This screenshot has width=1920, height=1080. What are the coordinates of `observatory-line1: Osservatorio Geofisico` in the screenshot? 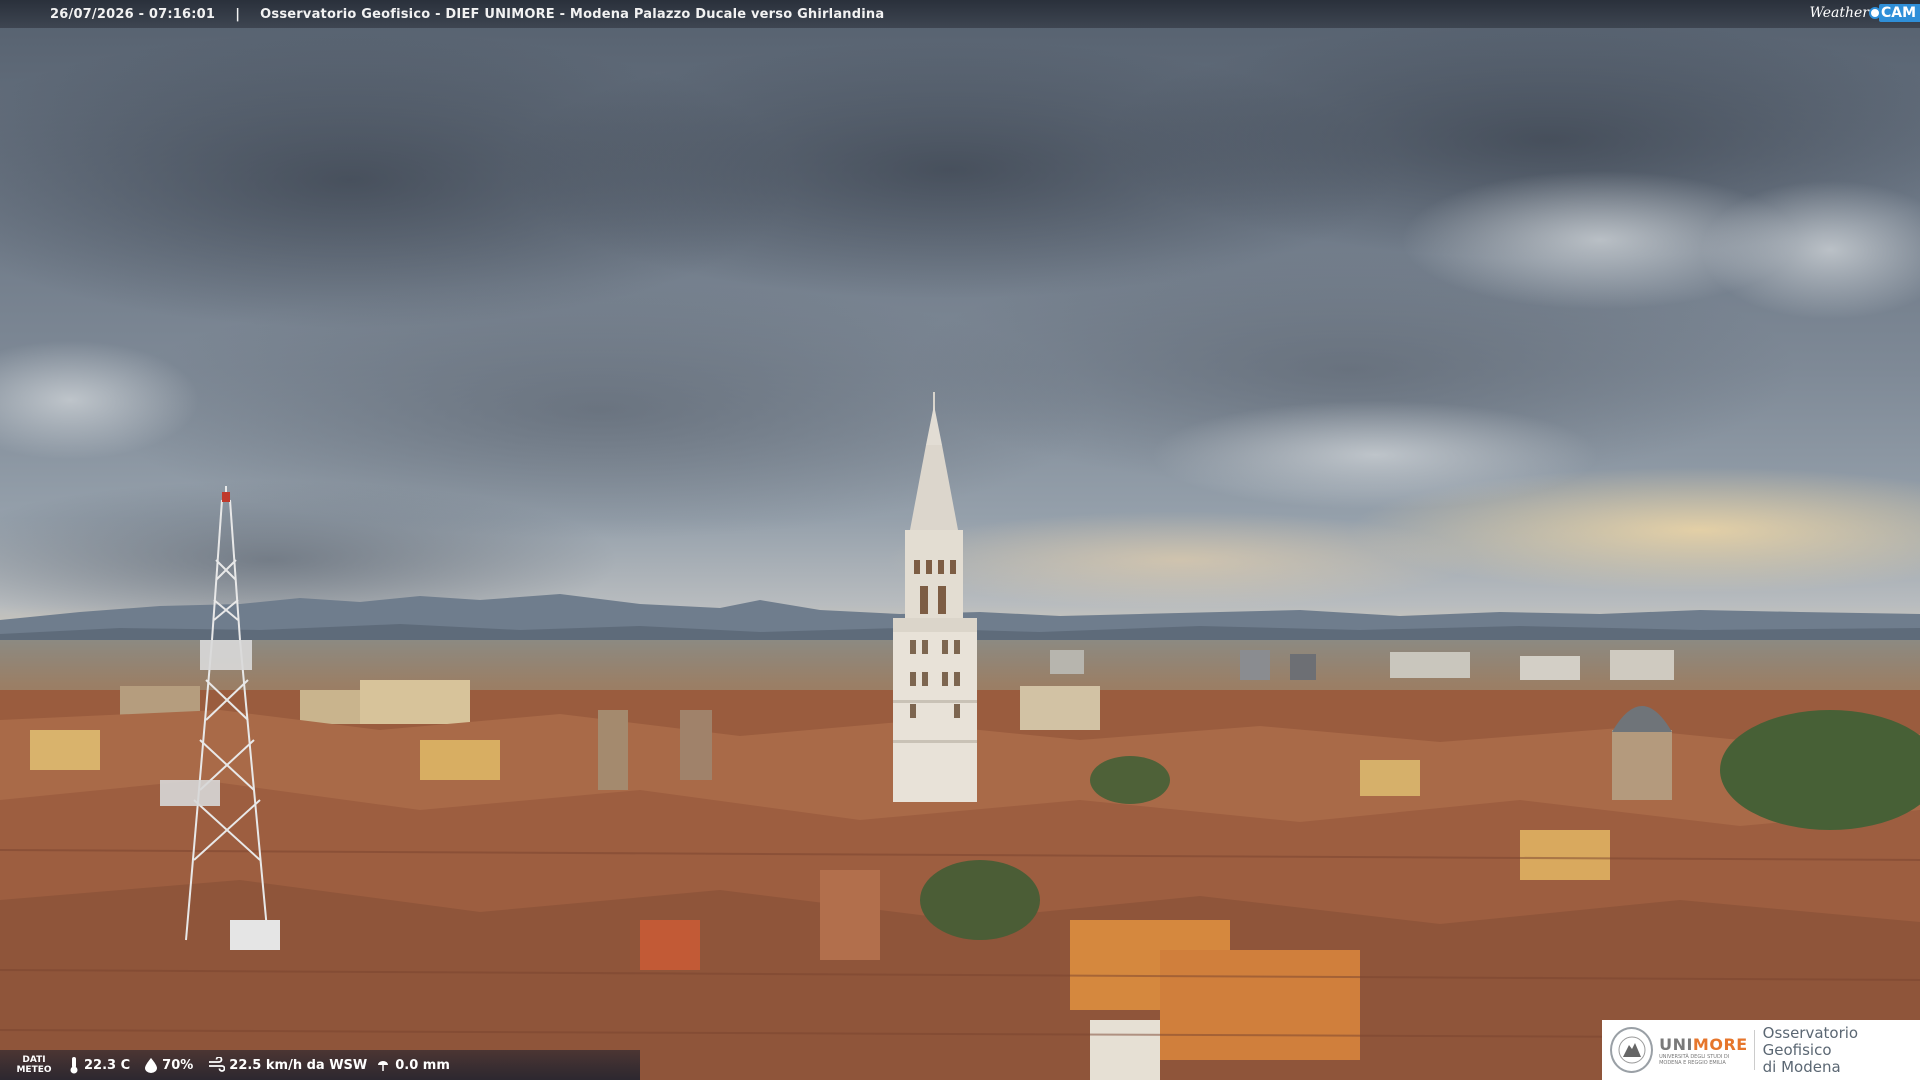 It's located at (1810, 1041).